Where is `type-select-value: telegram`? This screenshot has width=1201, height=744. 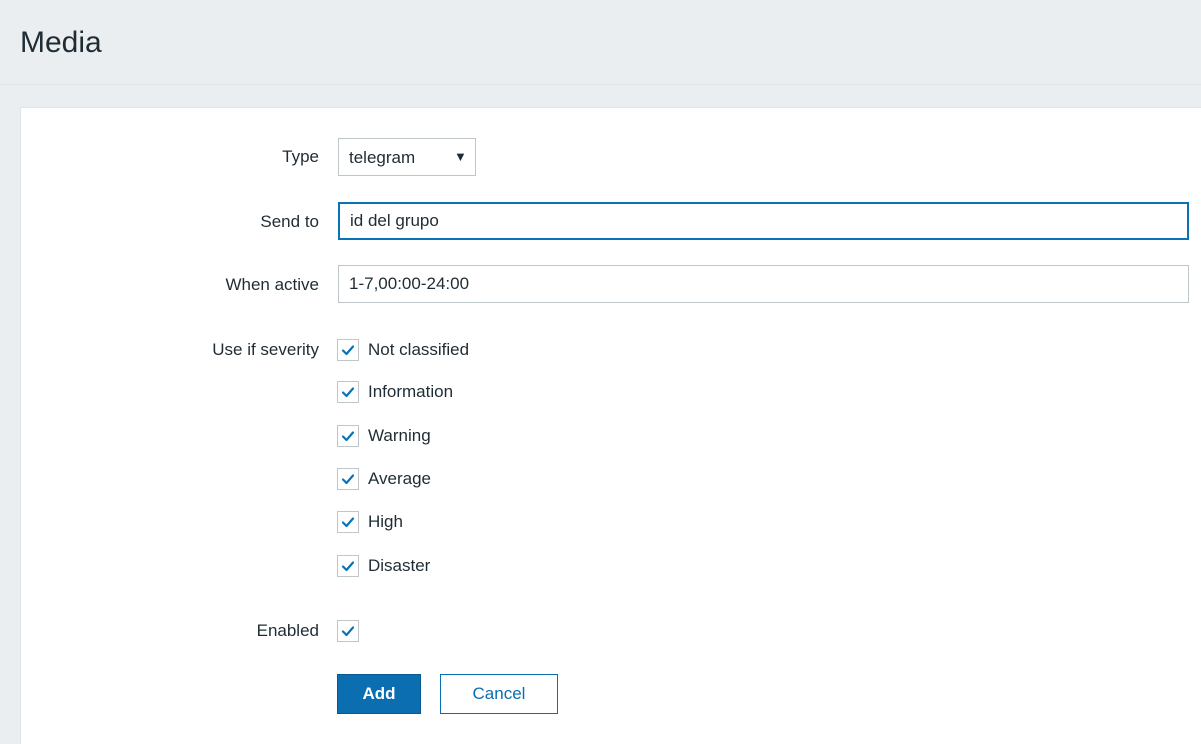
type-select-value: telegram is located at coordinates (382, 157).